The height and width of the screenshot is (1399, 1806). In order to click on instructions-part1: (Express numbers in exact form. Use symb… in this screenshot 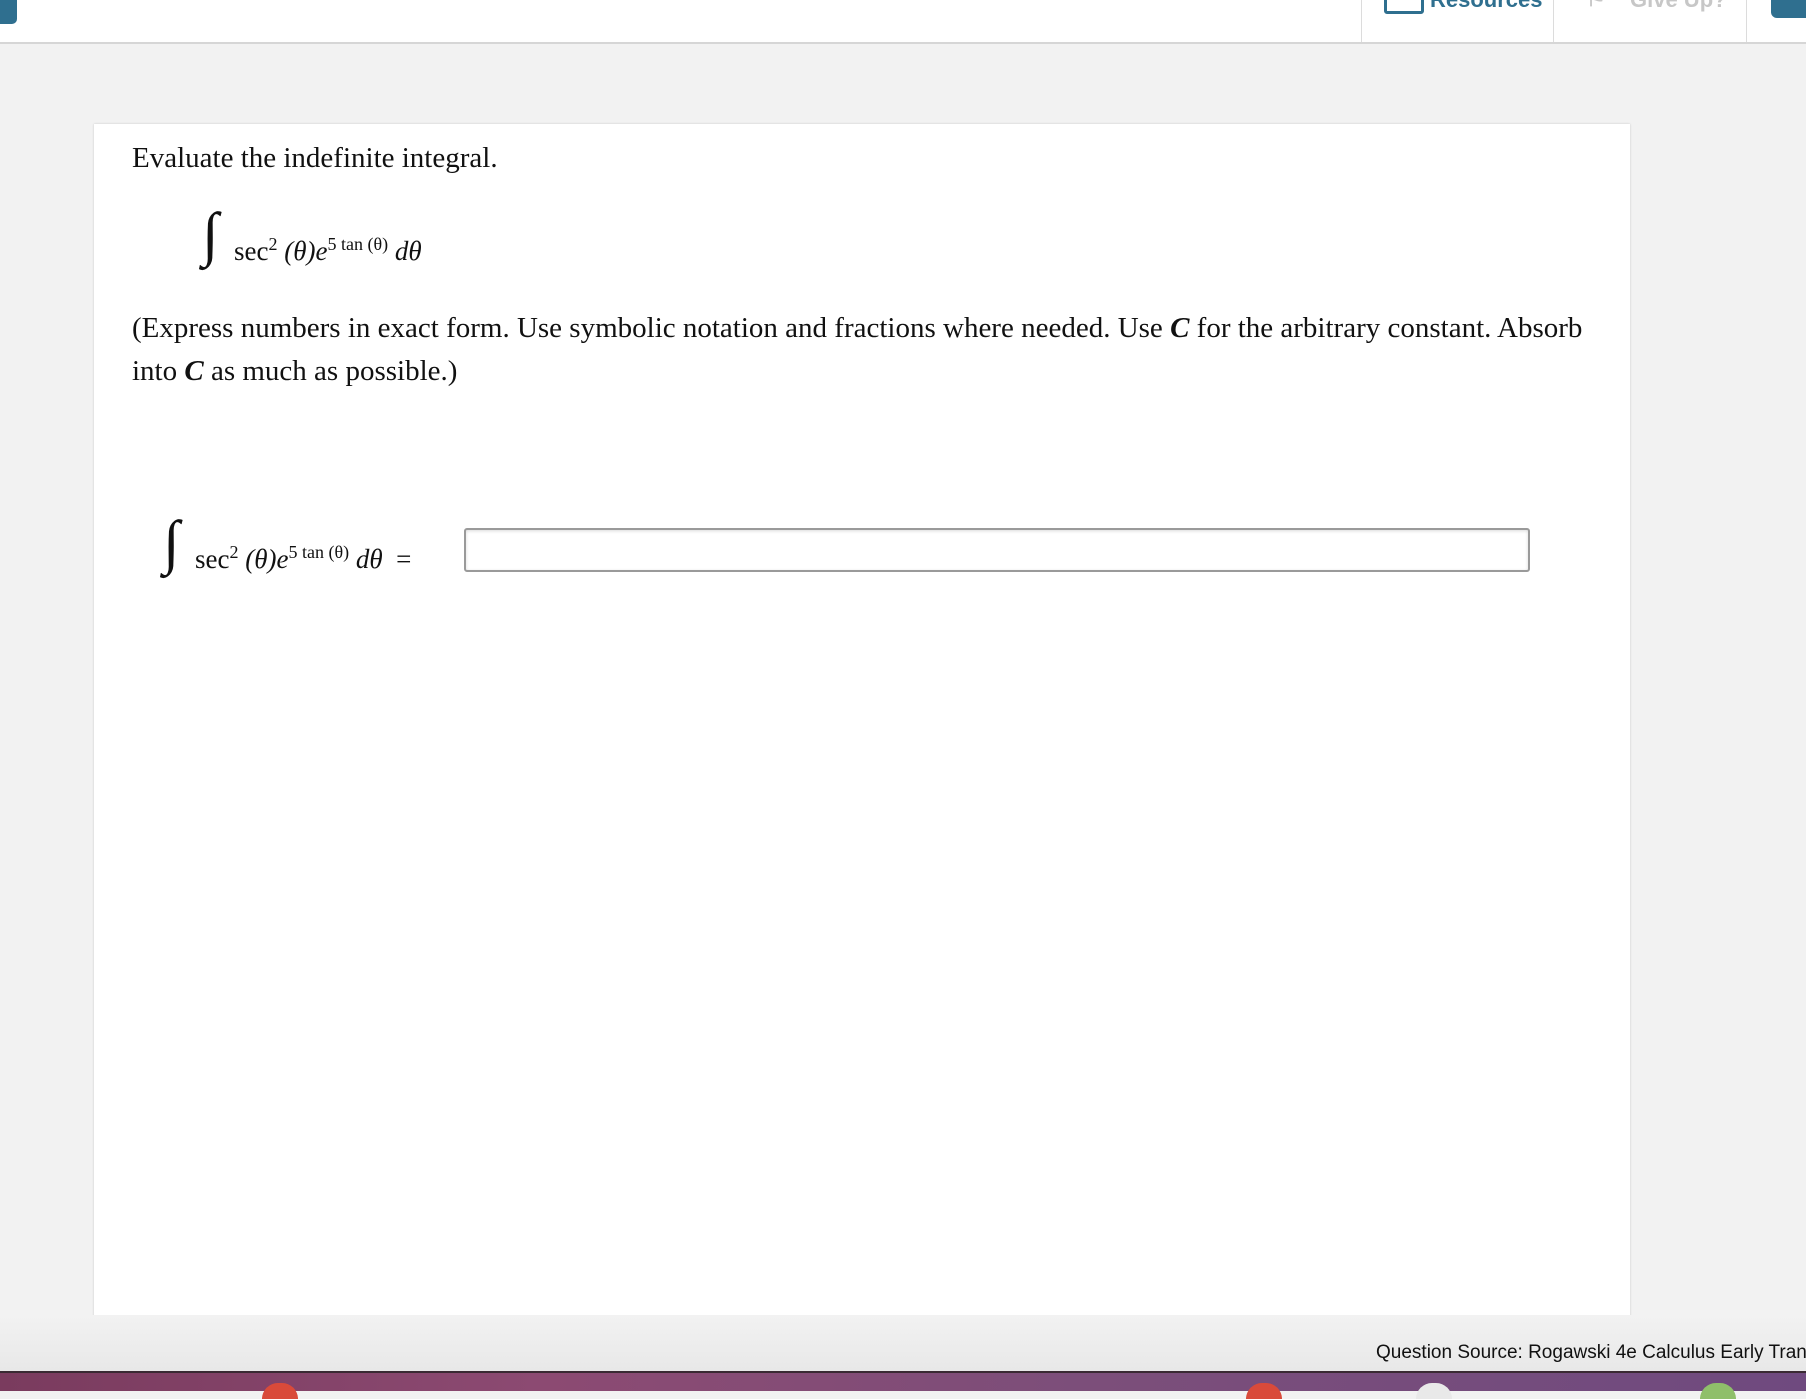, I will do `click(651, 328)`.